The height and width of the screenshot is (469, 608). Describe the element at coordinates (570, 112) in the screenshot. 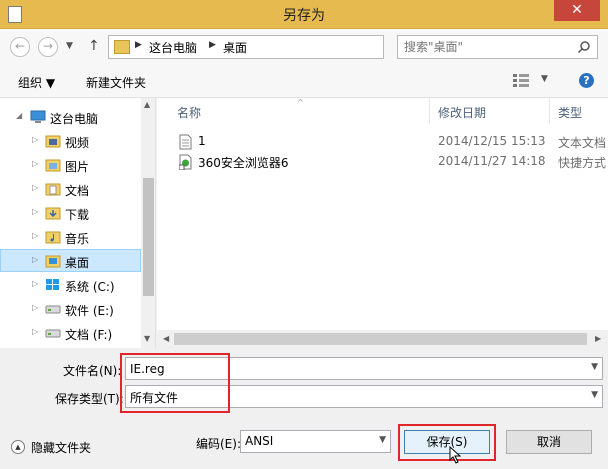

I see `column-header-type: 类型` at that location.